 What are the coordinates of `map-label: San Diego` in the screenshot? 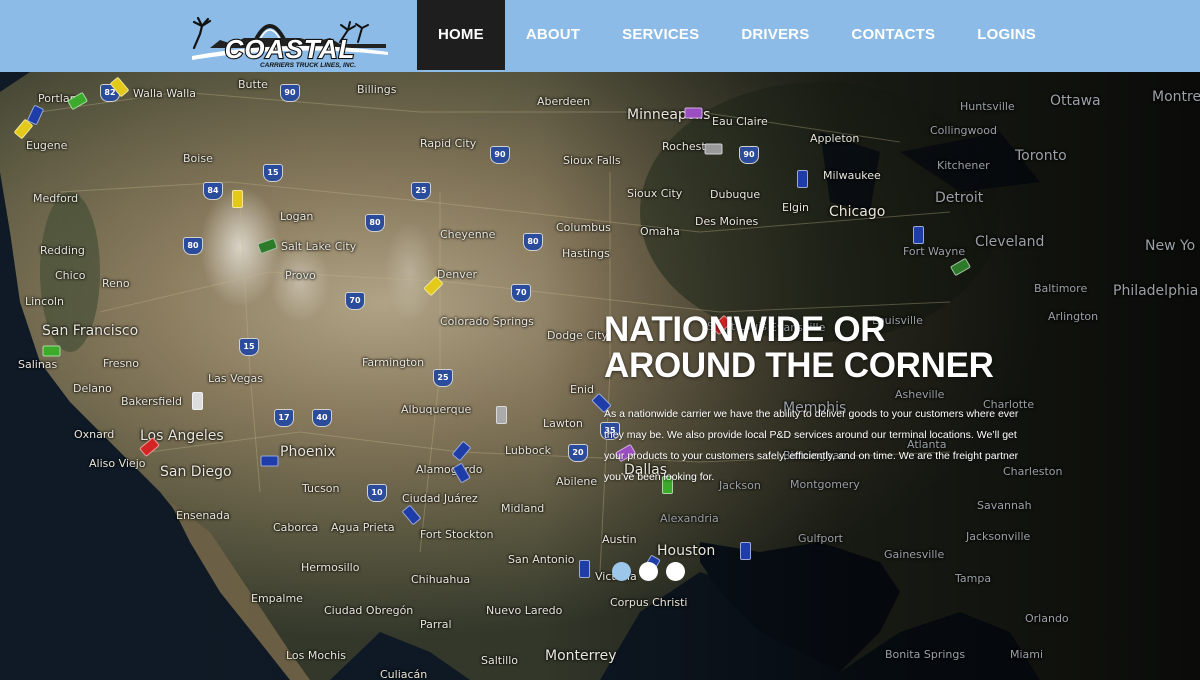 It's located at (196, 472).